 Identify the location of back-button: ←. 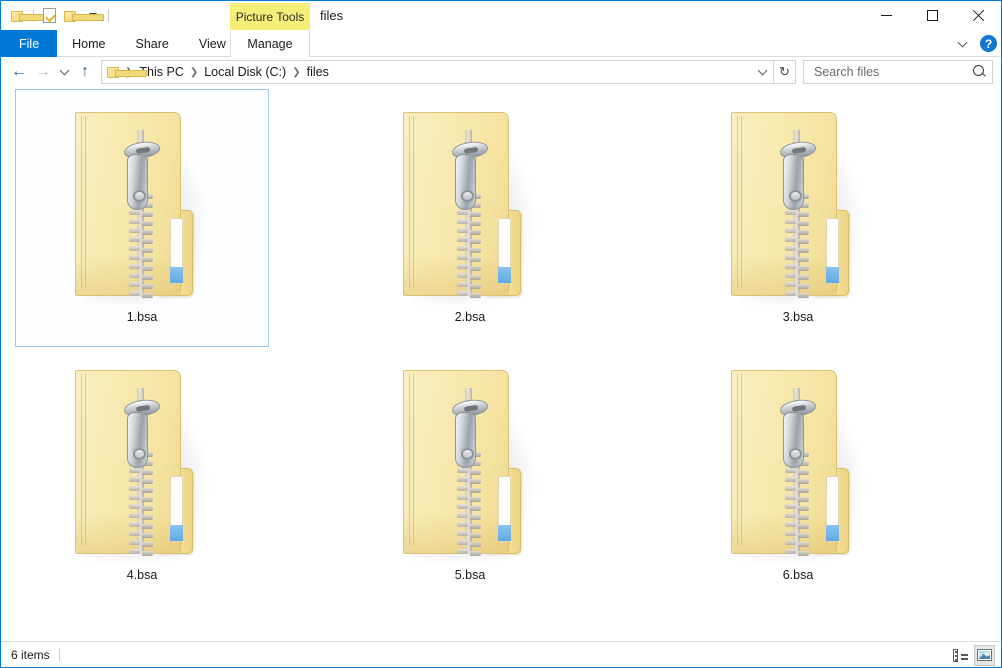
(19, 72).